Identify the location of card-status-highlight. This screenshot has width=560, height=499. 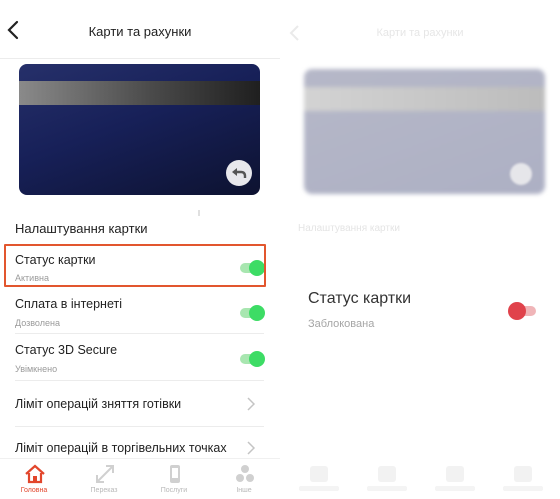
(135, 265).